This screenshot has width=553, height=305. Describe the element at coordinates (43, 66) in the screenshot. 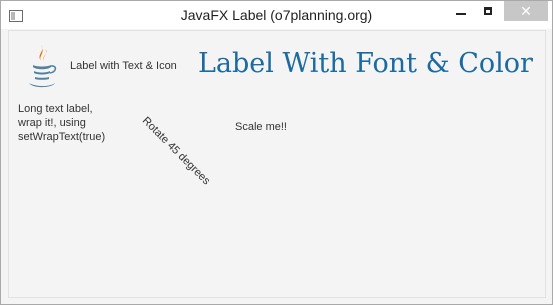

I see `java-icon` at that location.